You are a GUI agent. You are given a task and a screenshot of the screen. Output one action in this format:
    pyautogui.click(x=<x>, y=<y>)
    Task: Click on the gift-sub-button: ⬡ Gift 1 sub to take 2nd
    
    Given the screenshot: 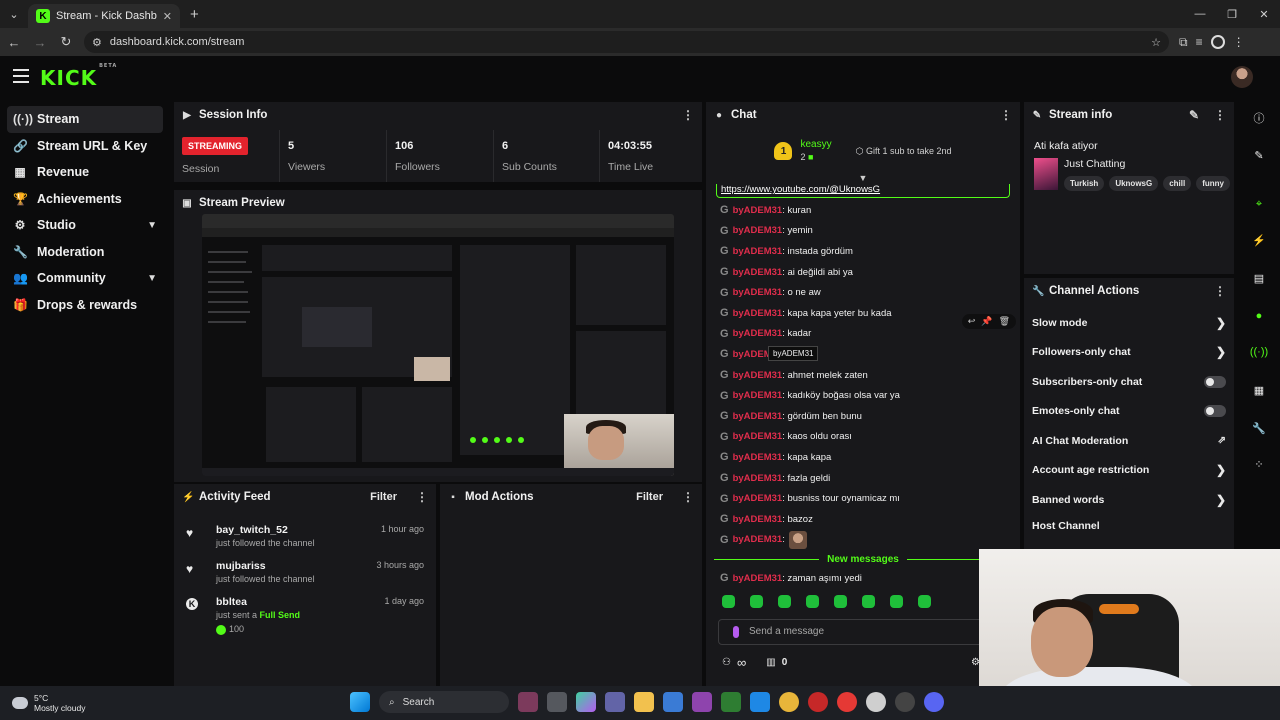 What is the action you would take?
    pyautogui.click(x=904, y=151)
    